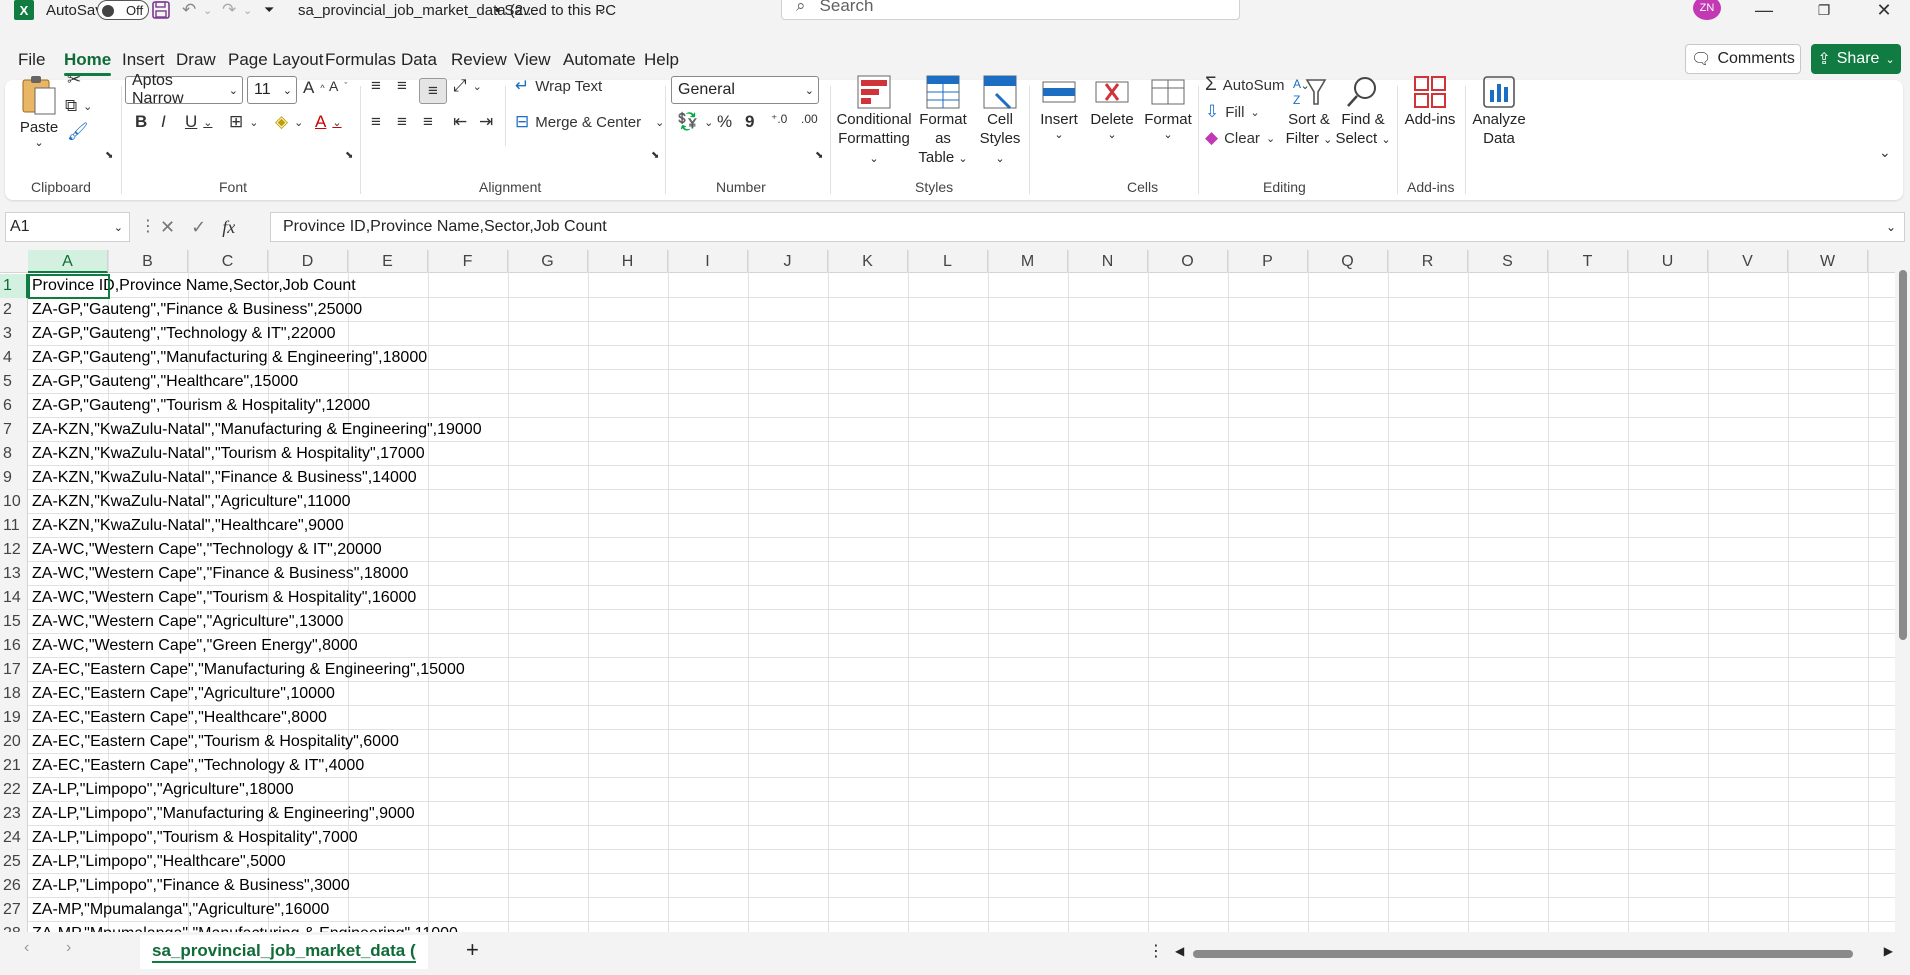 The height and width of the screenshot is (975, 1910). What do you see at coordinates (141, 122) in the screenshot?
I see `bold-icon: B` at bounding box center [141, 122].